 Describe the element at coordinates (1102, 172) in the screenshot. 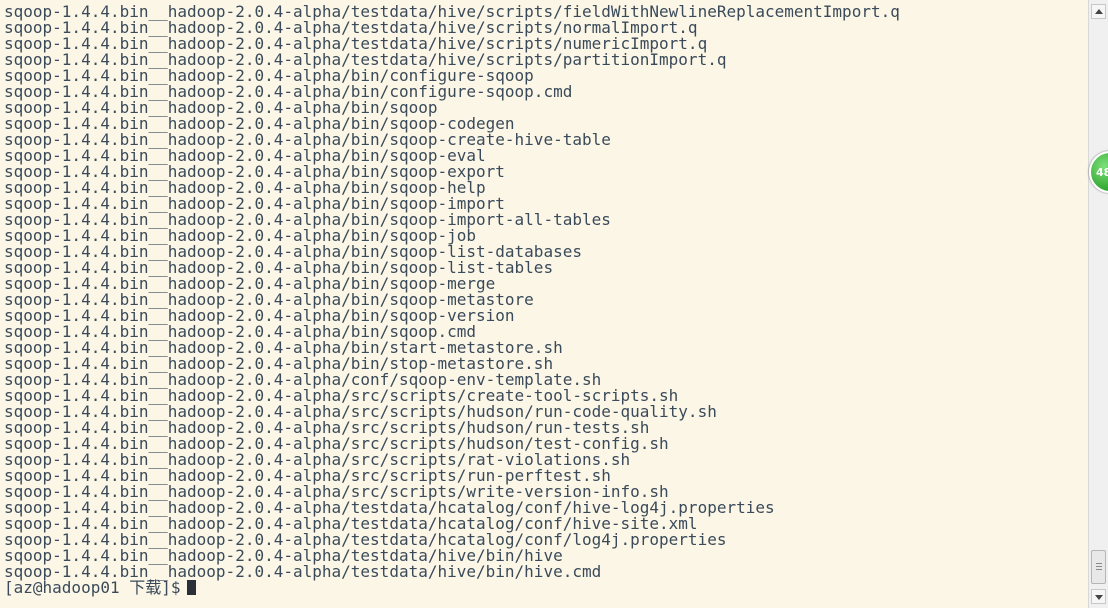

I see `floating-ball-text: 48` at that location.